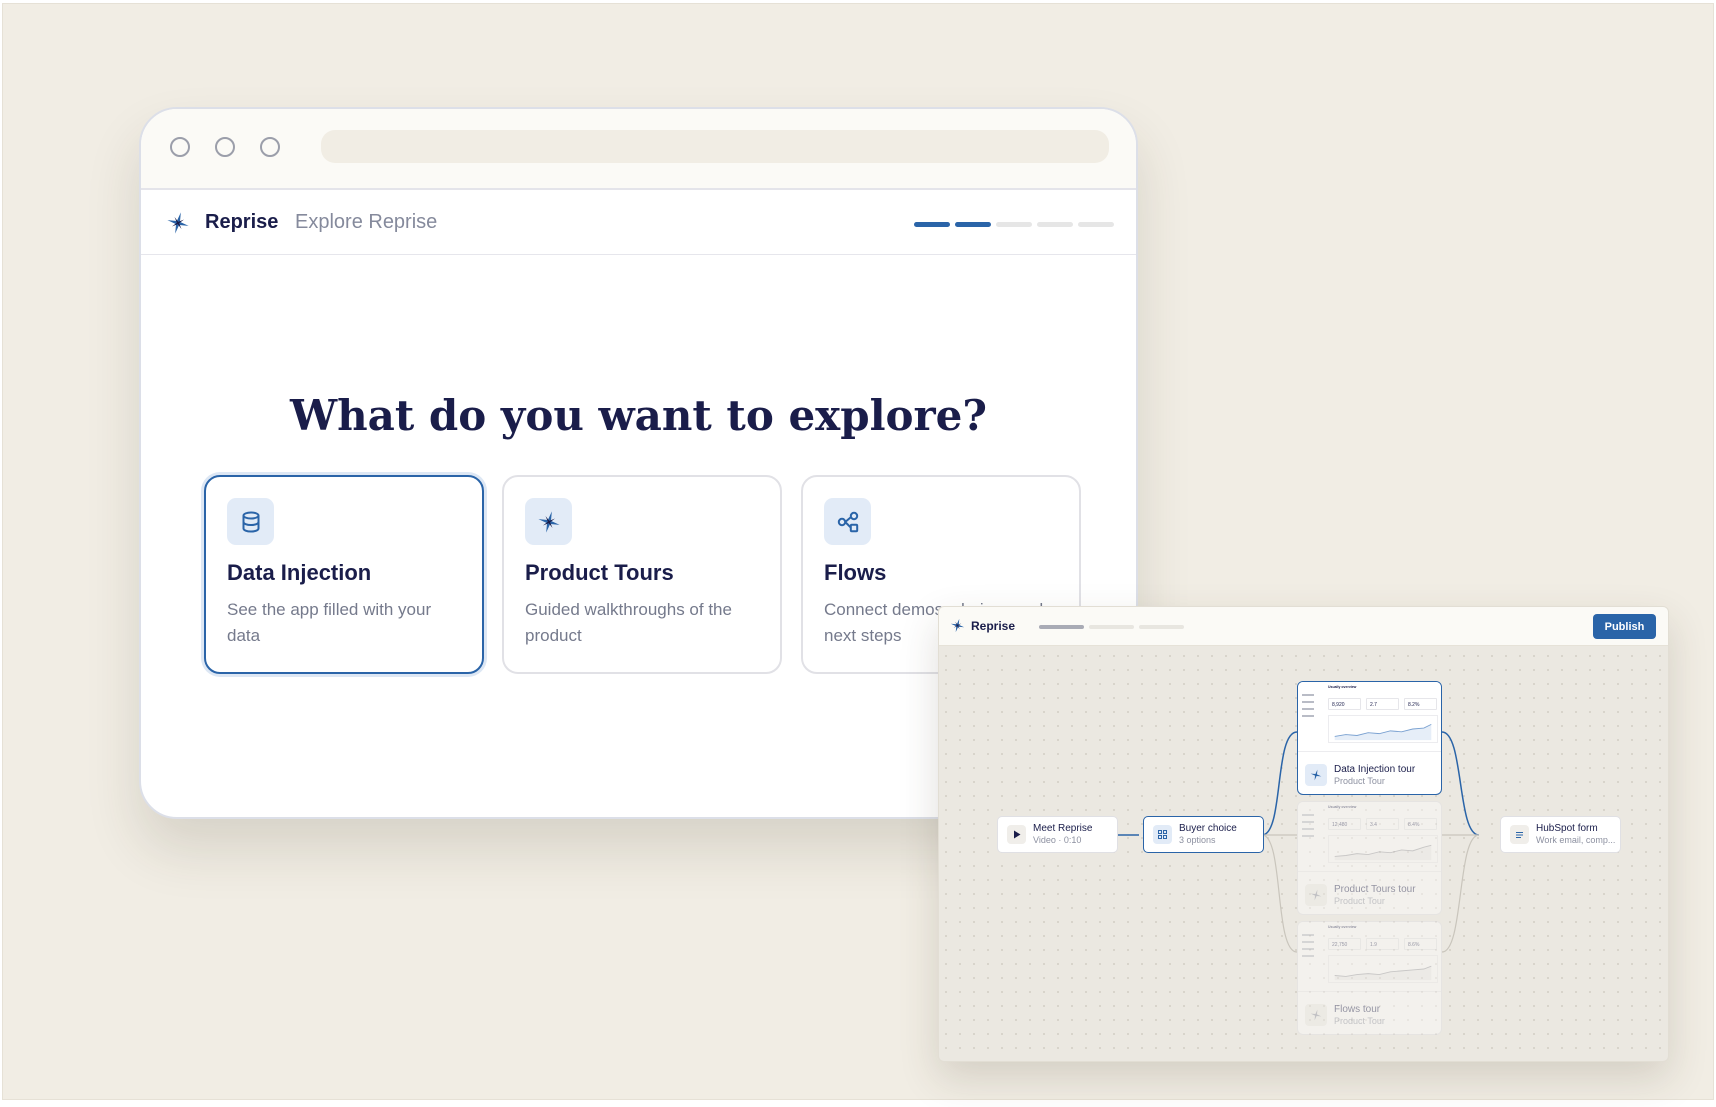  What do you see at coordinates (1016, 834) in the screenshot?
I see `play-icon` at bounding box center [1016, 834].